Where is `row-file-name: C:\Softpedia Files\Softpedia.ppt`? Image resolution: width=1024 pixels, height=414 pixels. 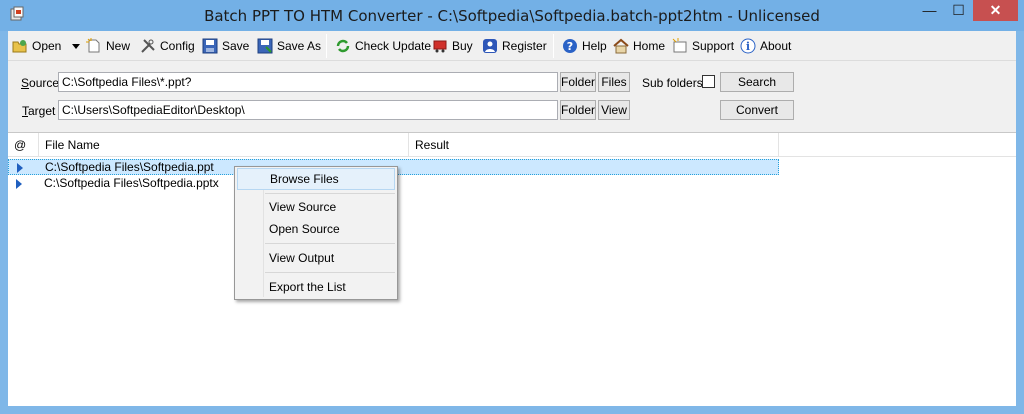
row-file-name: C:\Softpedia Files\Softpedia.ppt is located at coordinates (129, 167).